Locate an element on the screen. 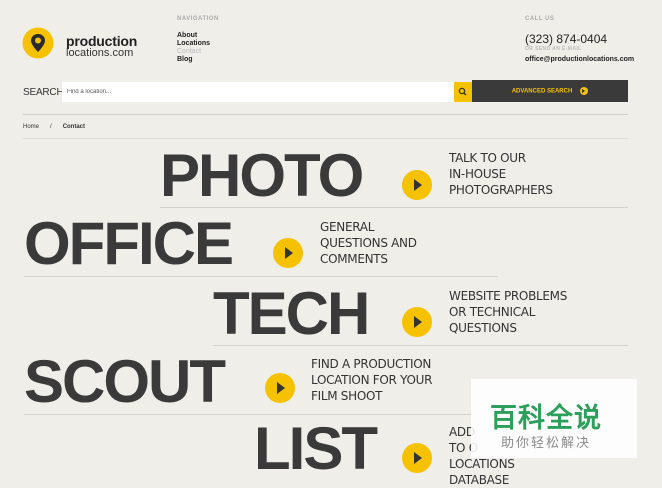 The width and height of the screenshot is (662, 488). search-input is located at coordinates (258, 92).